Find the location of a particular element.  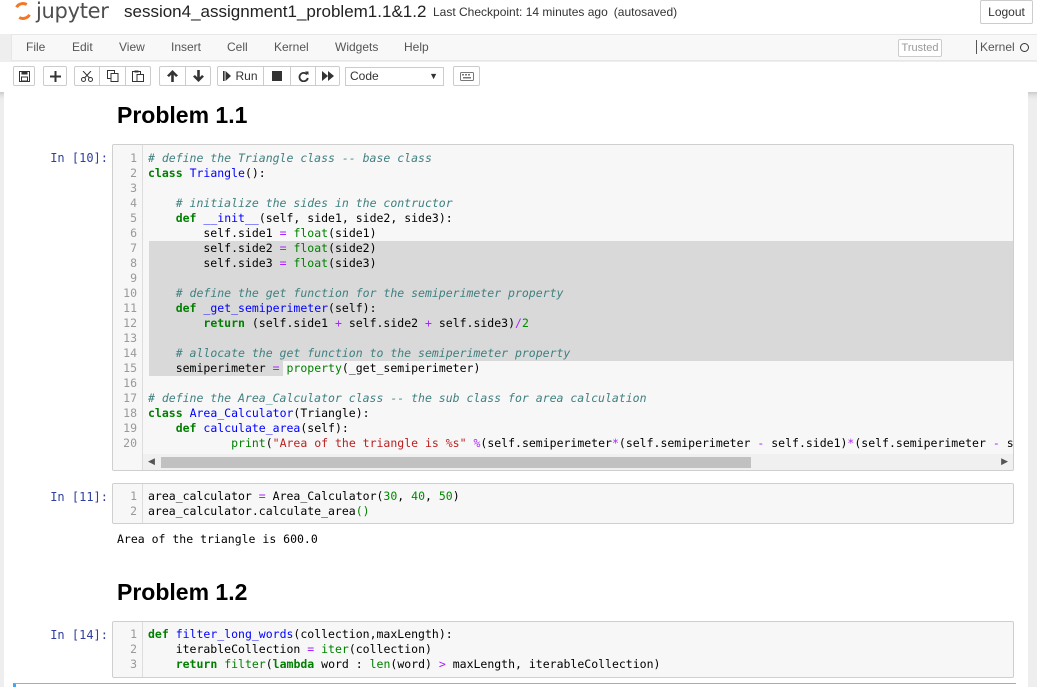

code-line: 2 area_calculator.calculate_area() is located at coordinates (250, 511).